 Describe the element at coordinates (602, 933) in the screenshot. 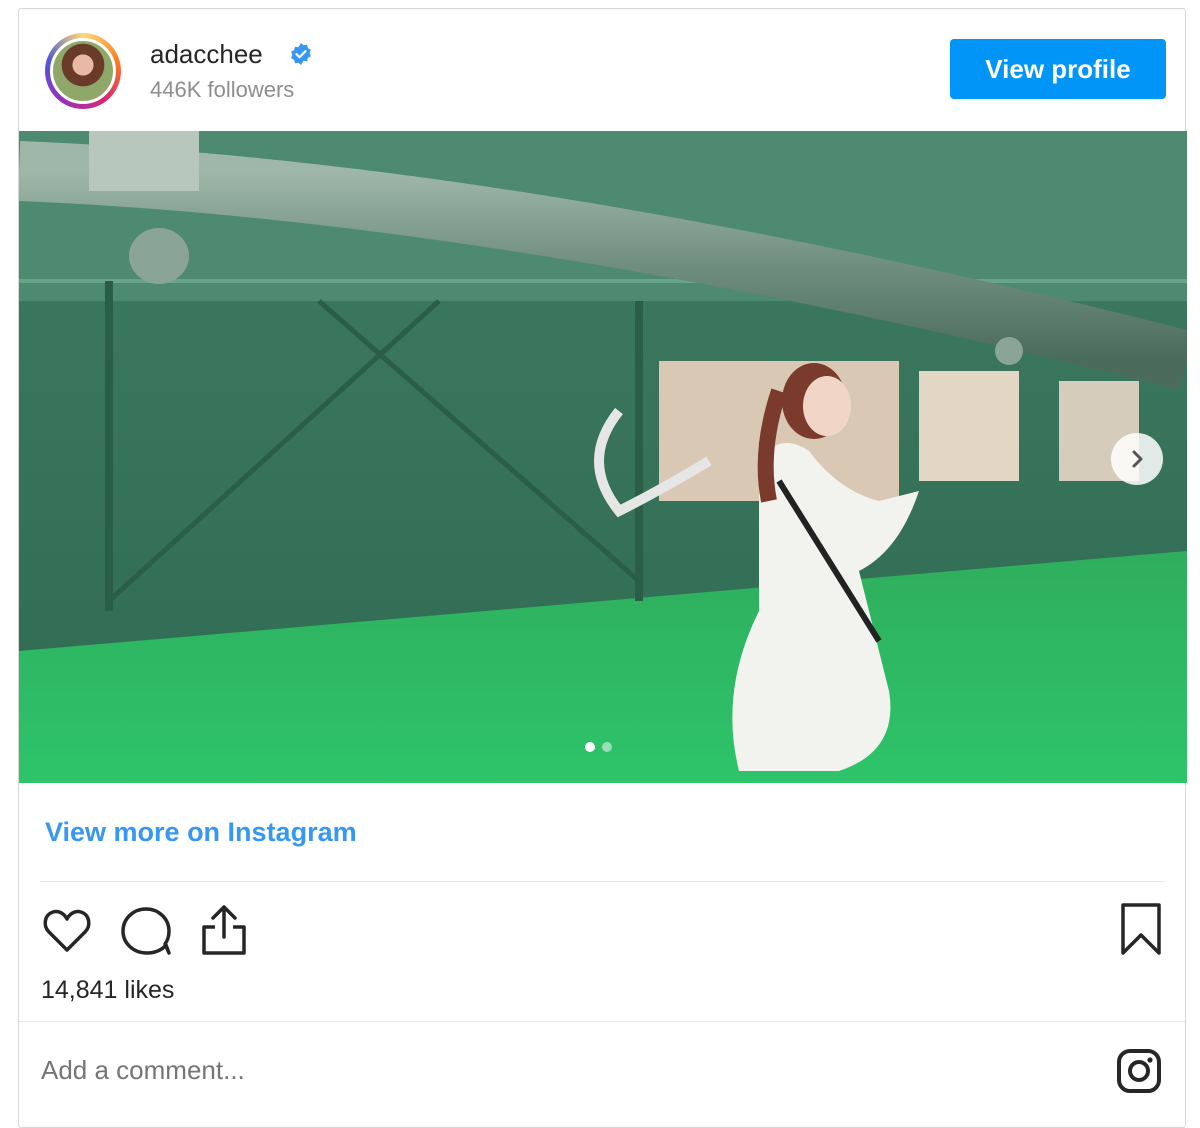

I see `action-bar` at that location.